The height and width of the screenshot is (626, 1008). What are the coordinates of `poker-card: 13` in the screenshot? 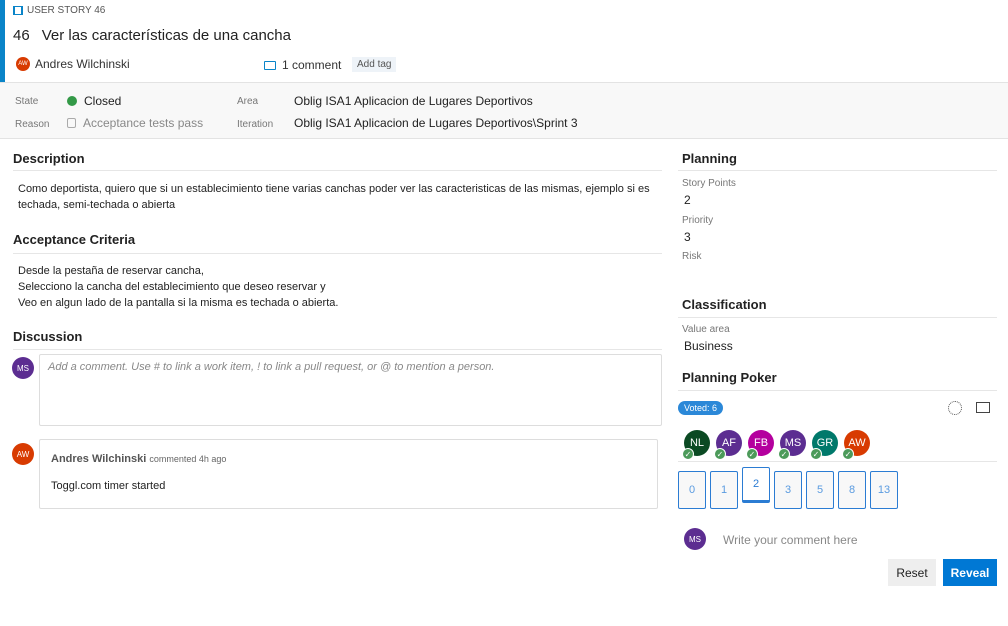 It's located at (884, 490).